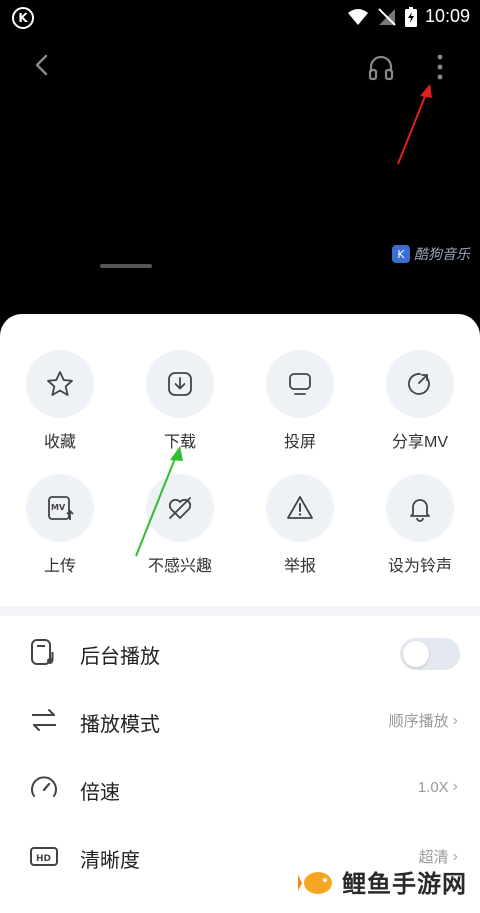 Image resolution: width=480 pixels, height=913 pixels. What do you see at coordinates (420, 525) in the screenshot?
I see `action-set-ringtone: 设为铃声` at bounding box center [420, 525].